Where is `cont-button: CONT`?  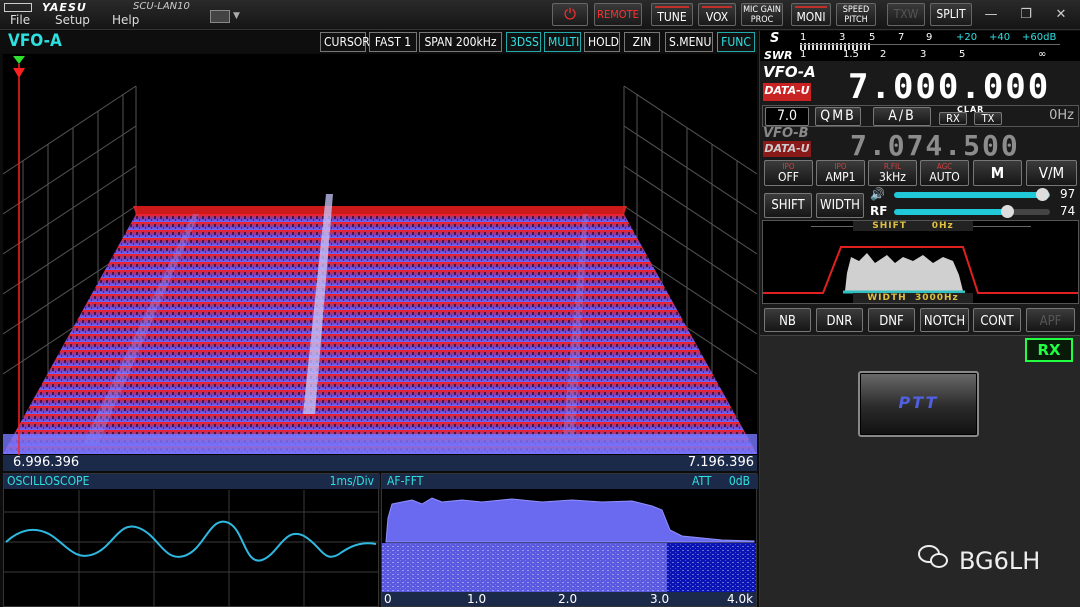
cont-button: CONT is located at coordinates (997, 320).